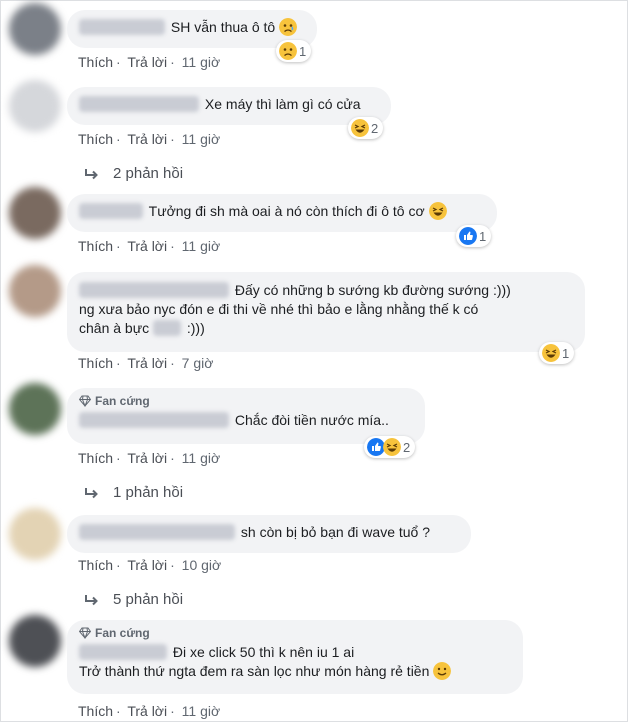 The width and height of the screenshot is (628, 722). I want to click on view-replies-link: 1 phản hồi, so click(134, 492).